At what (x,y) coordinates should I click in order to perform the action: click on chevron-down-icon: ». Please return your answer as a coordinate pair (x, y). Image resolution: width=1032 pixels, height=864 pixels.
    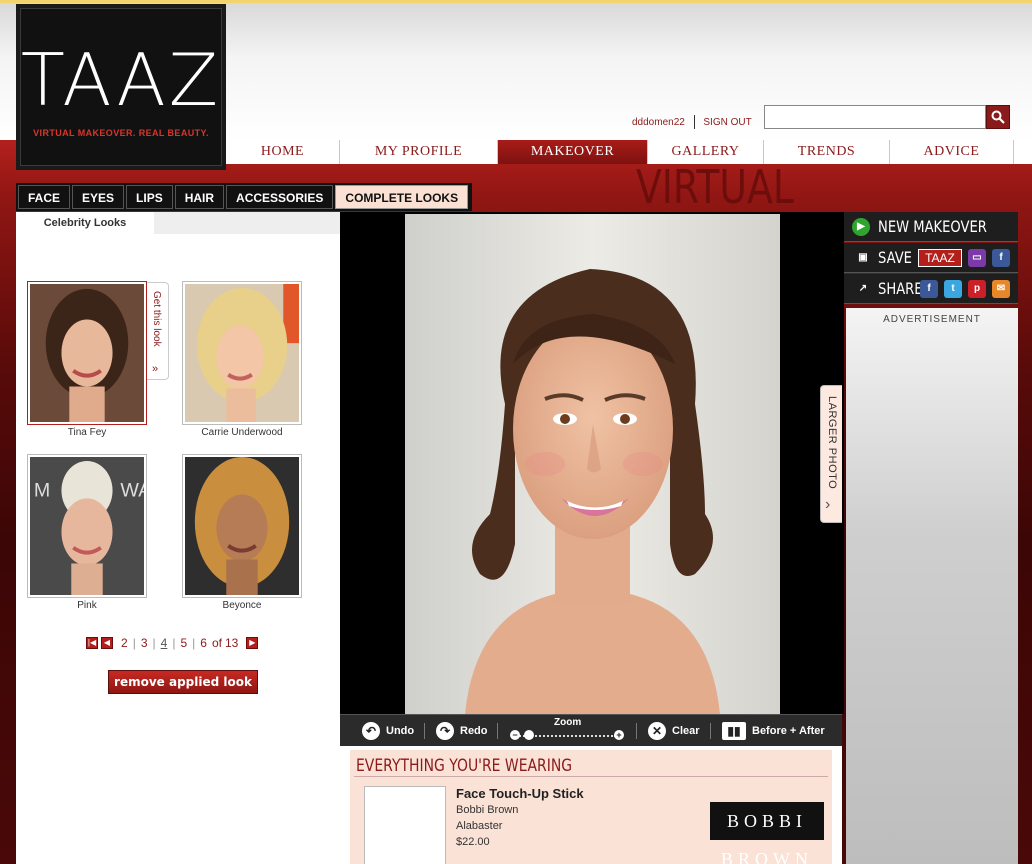
    Looking at the image, I should click on (155, 369).